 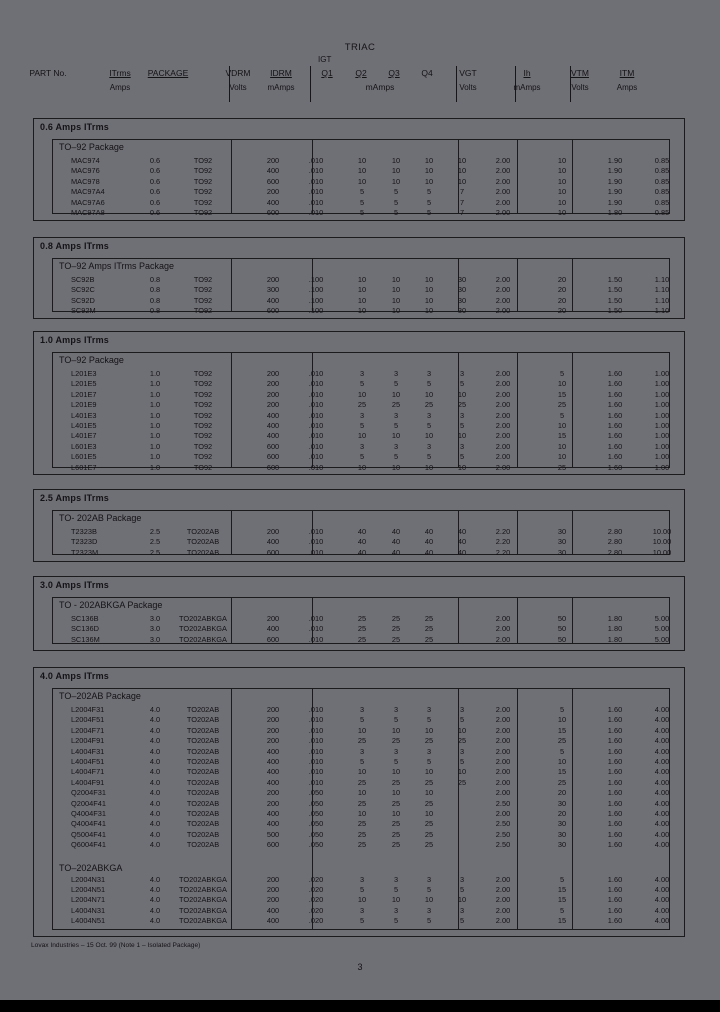 I want to click on table-row: MAC97A6 0.6 TO92 400.010 5 5 5 7 2.00 10 1.90 0.85, so click(x=361, y=203).